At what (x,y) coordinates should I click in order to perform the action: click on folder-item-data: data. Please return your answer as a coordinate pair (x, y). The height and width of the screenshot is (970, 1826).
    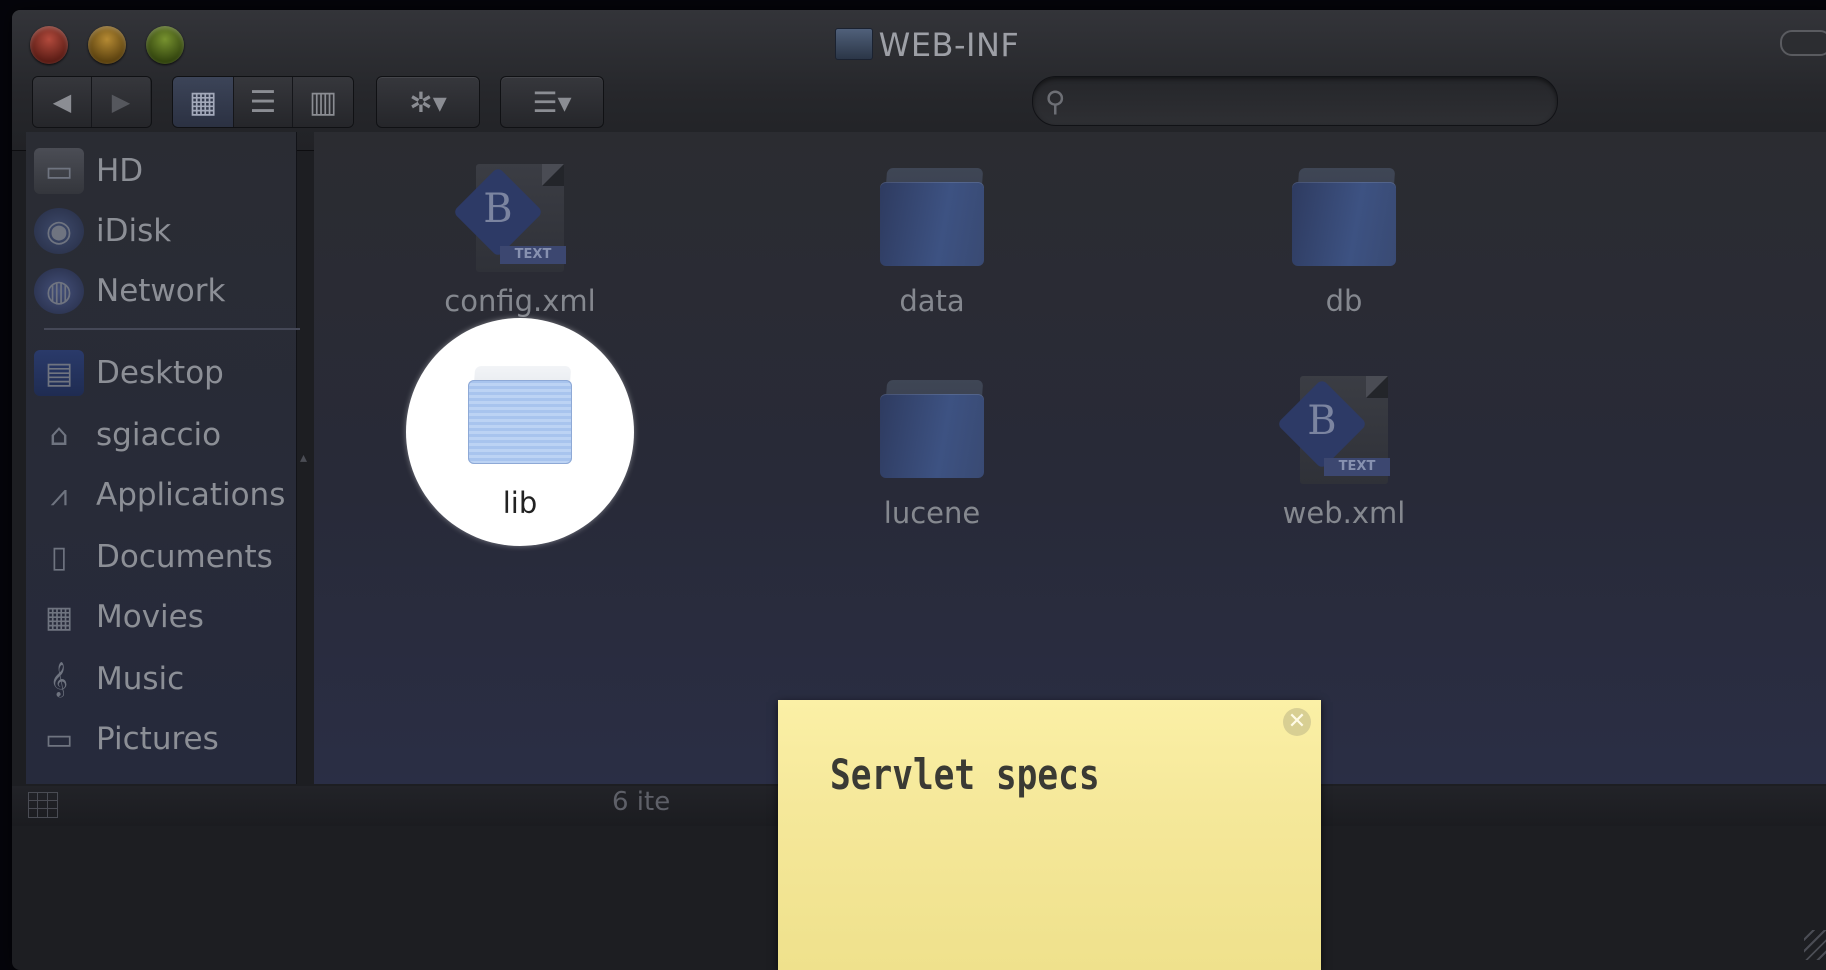
    Looking at the image, I should click on (932, 237).